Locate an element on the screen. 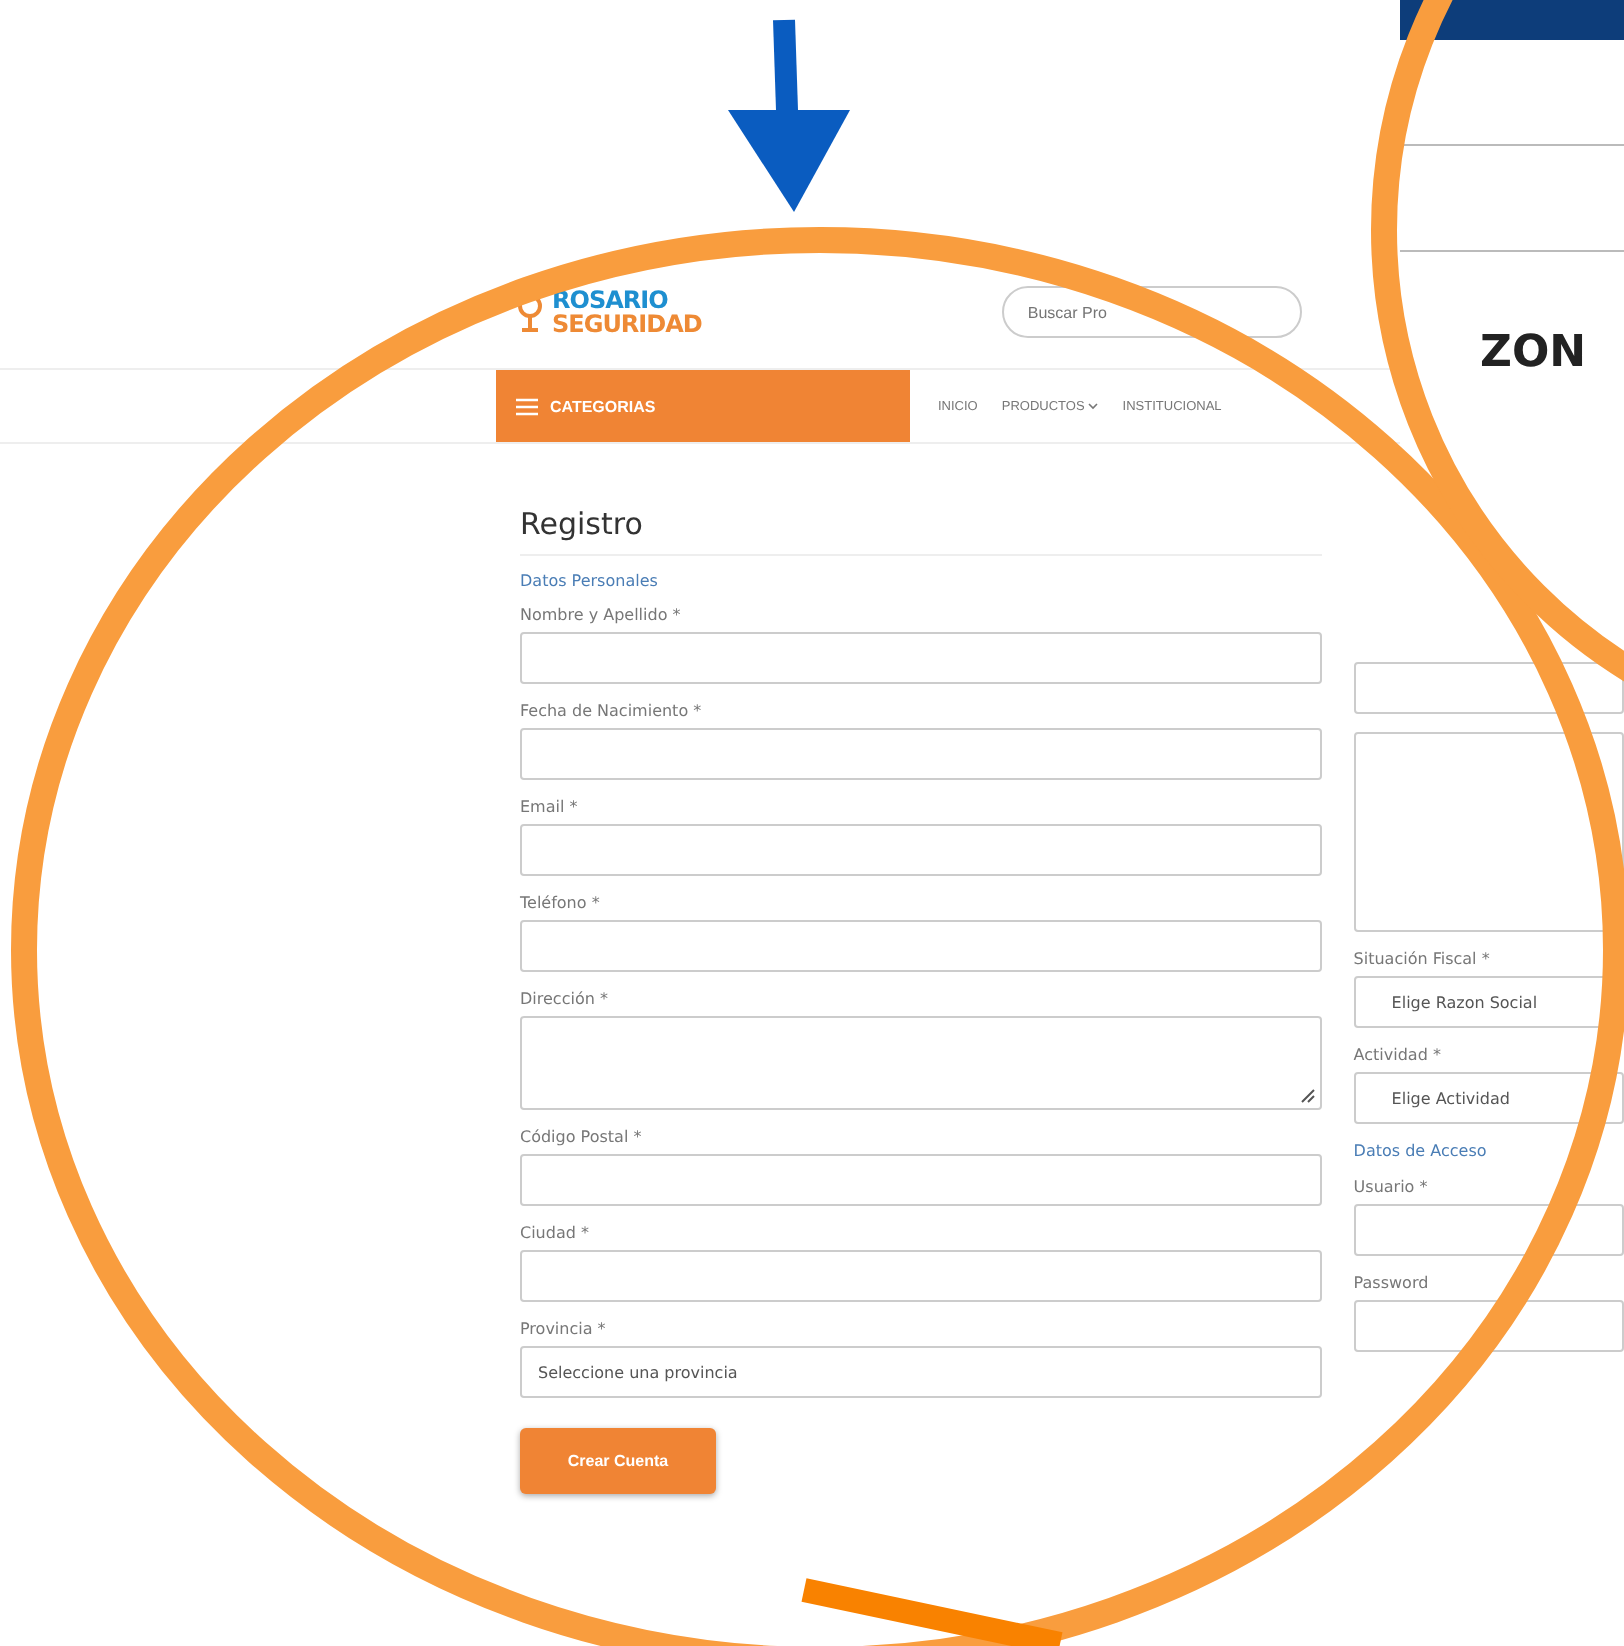 The image size is (1624, 1646). field-label: Código Postal * is located at coordinates (582, 1137).